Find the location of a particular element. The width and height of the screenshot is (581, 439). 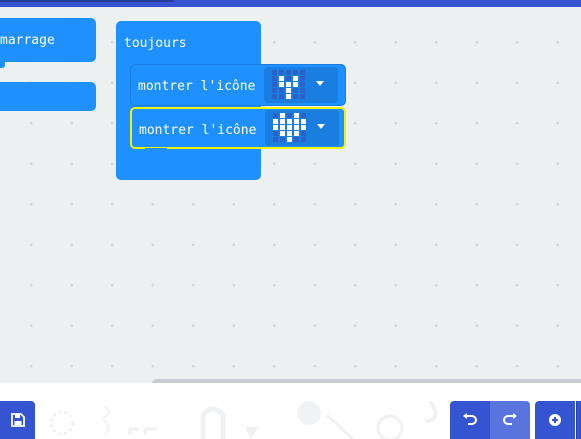

redo-button is located at coordinates (510, 420).